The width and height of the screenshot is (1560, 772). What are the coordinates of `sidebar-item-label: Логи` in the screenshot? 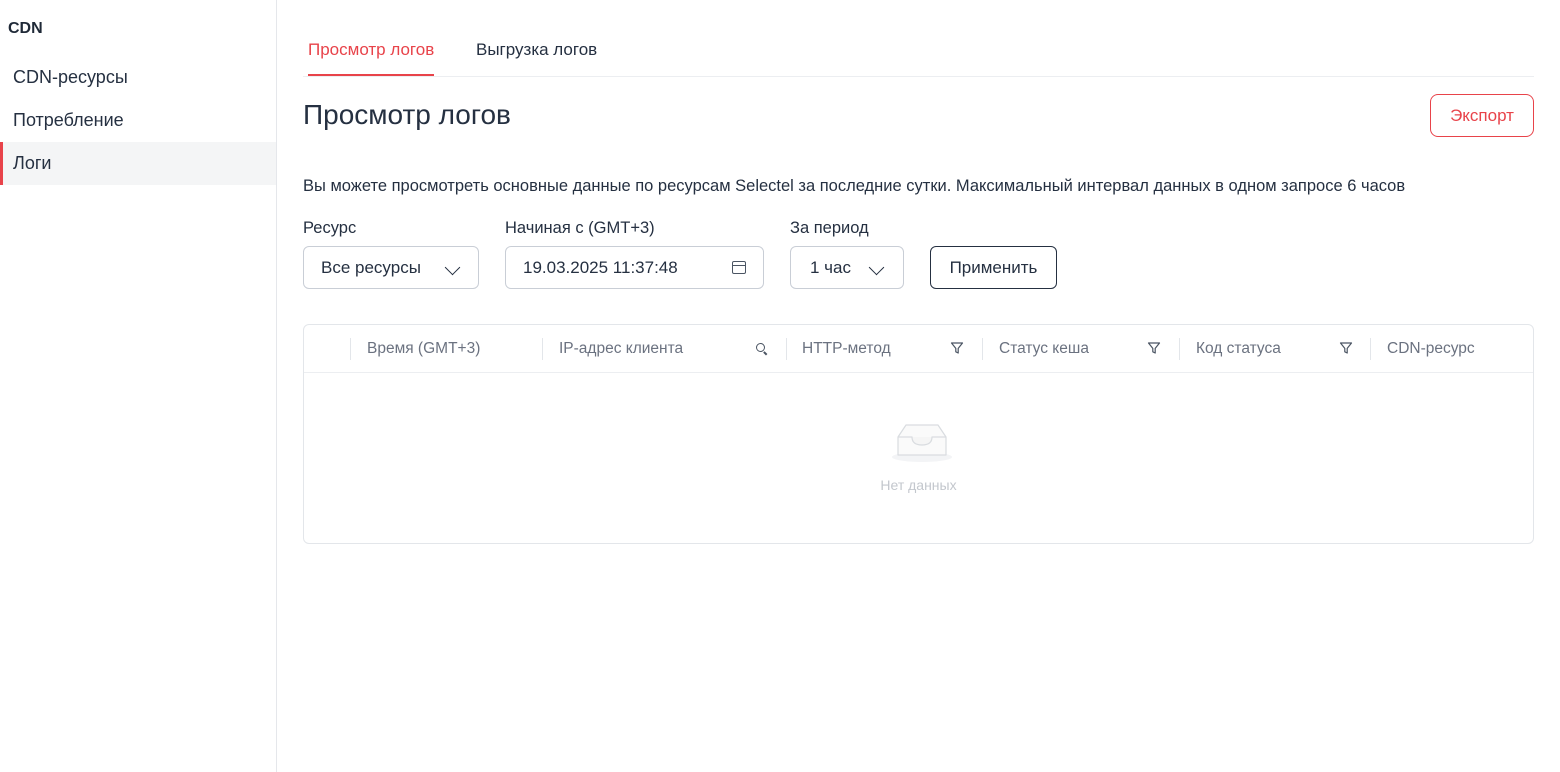 It's located at (32, 163).